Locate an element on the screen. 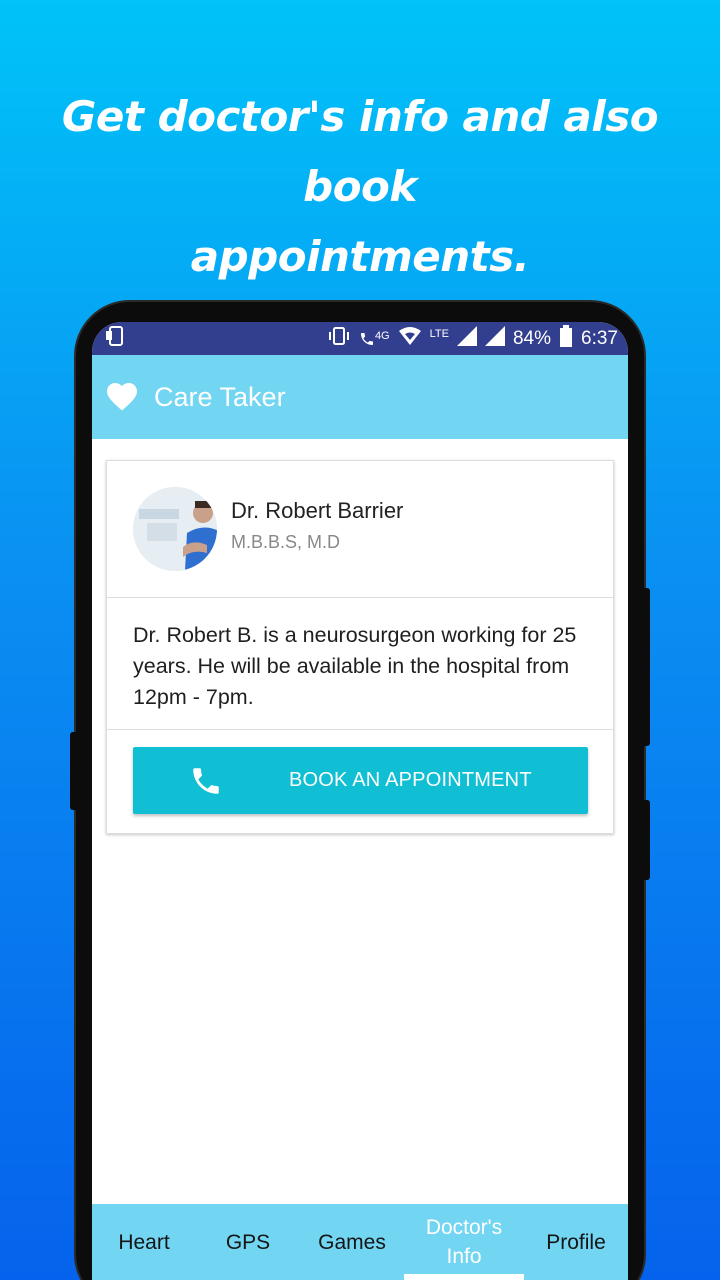 The image size is (720, 1280). clock-time: 6:37 is located at coordinates (599, 338).